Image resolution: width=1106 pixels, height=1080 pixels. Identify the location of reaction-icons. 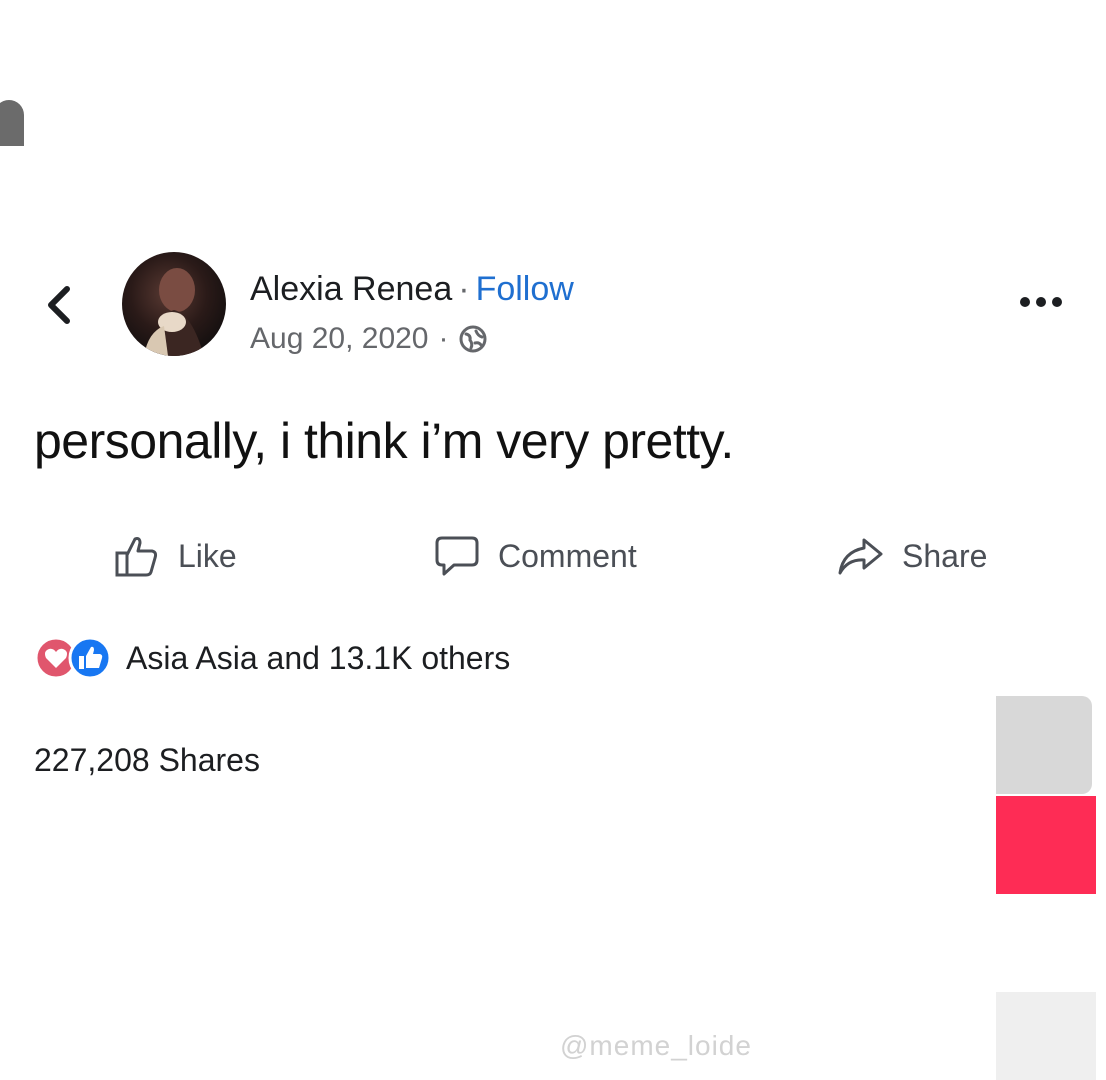
(74, 658).